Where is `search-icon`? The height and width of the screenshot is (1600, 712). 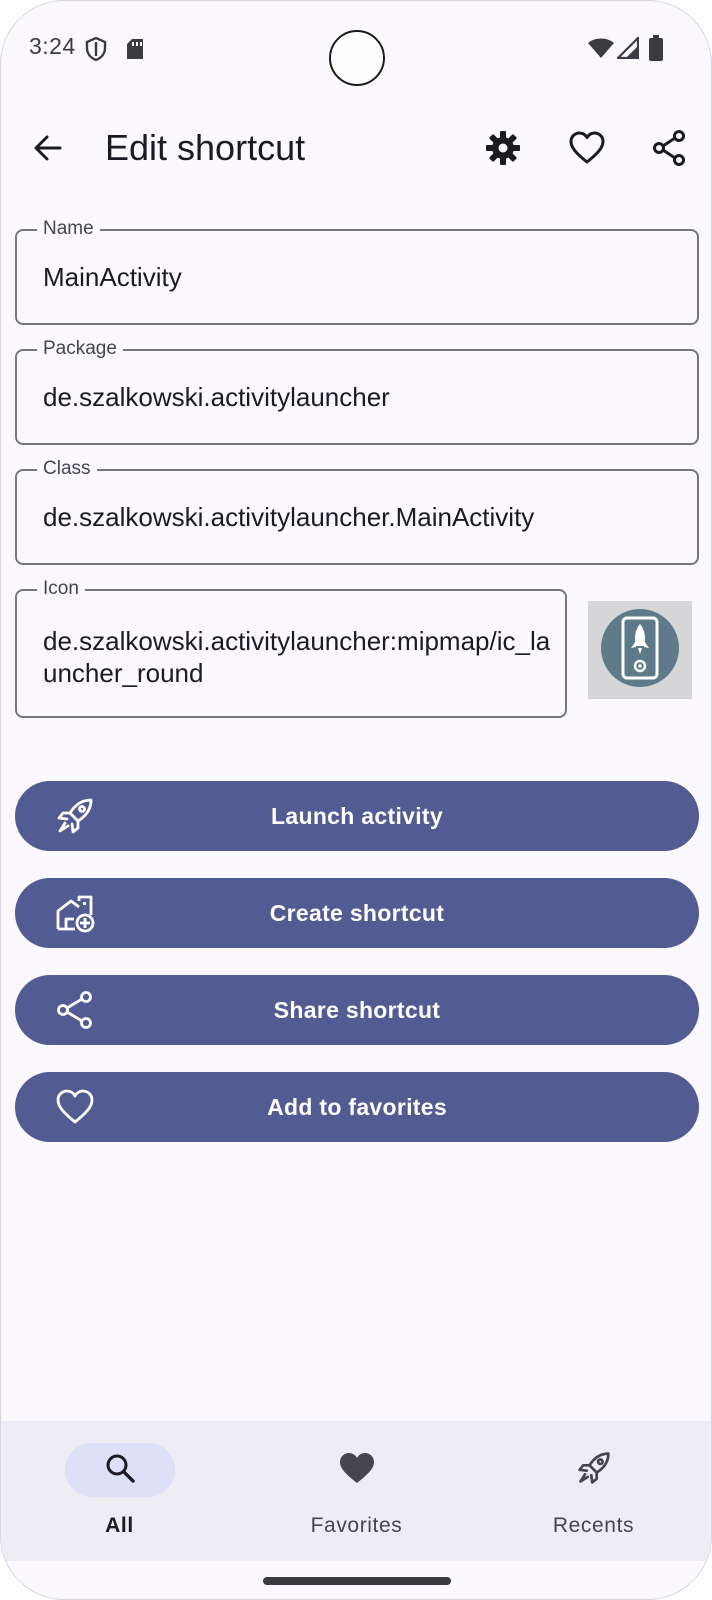 search-icon is located at coordinates (120, 1470).